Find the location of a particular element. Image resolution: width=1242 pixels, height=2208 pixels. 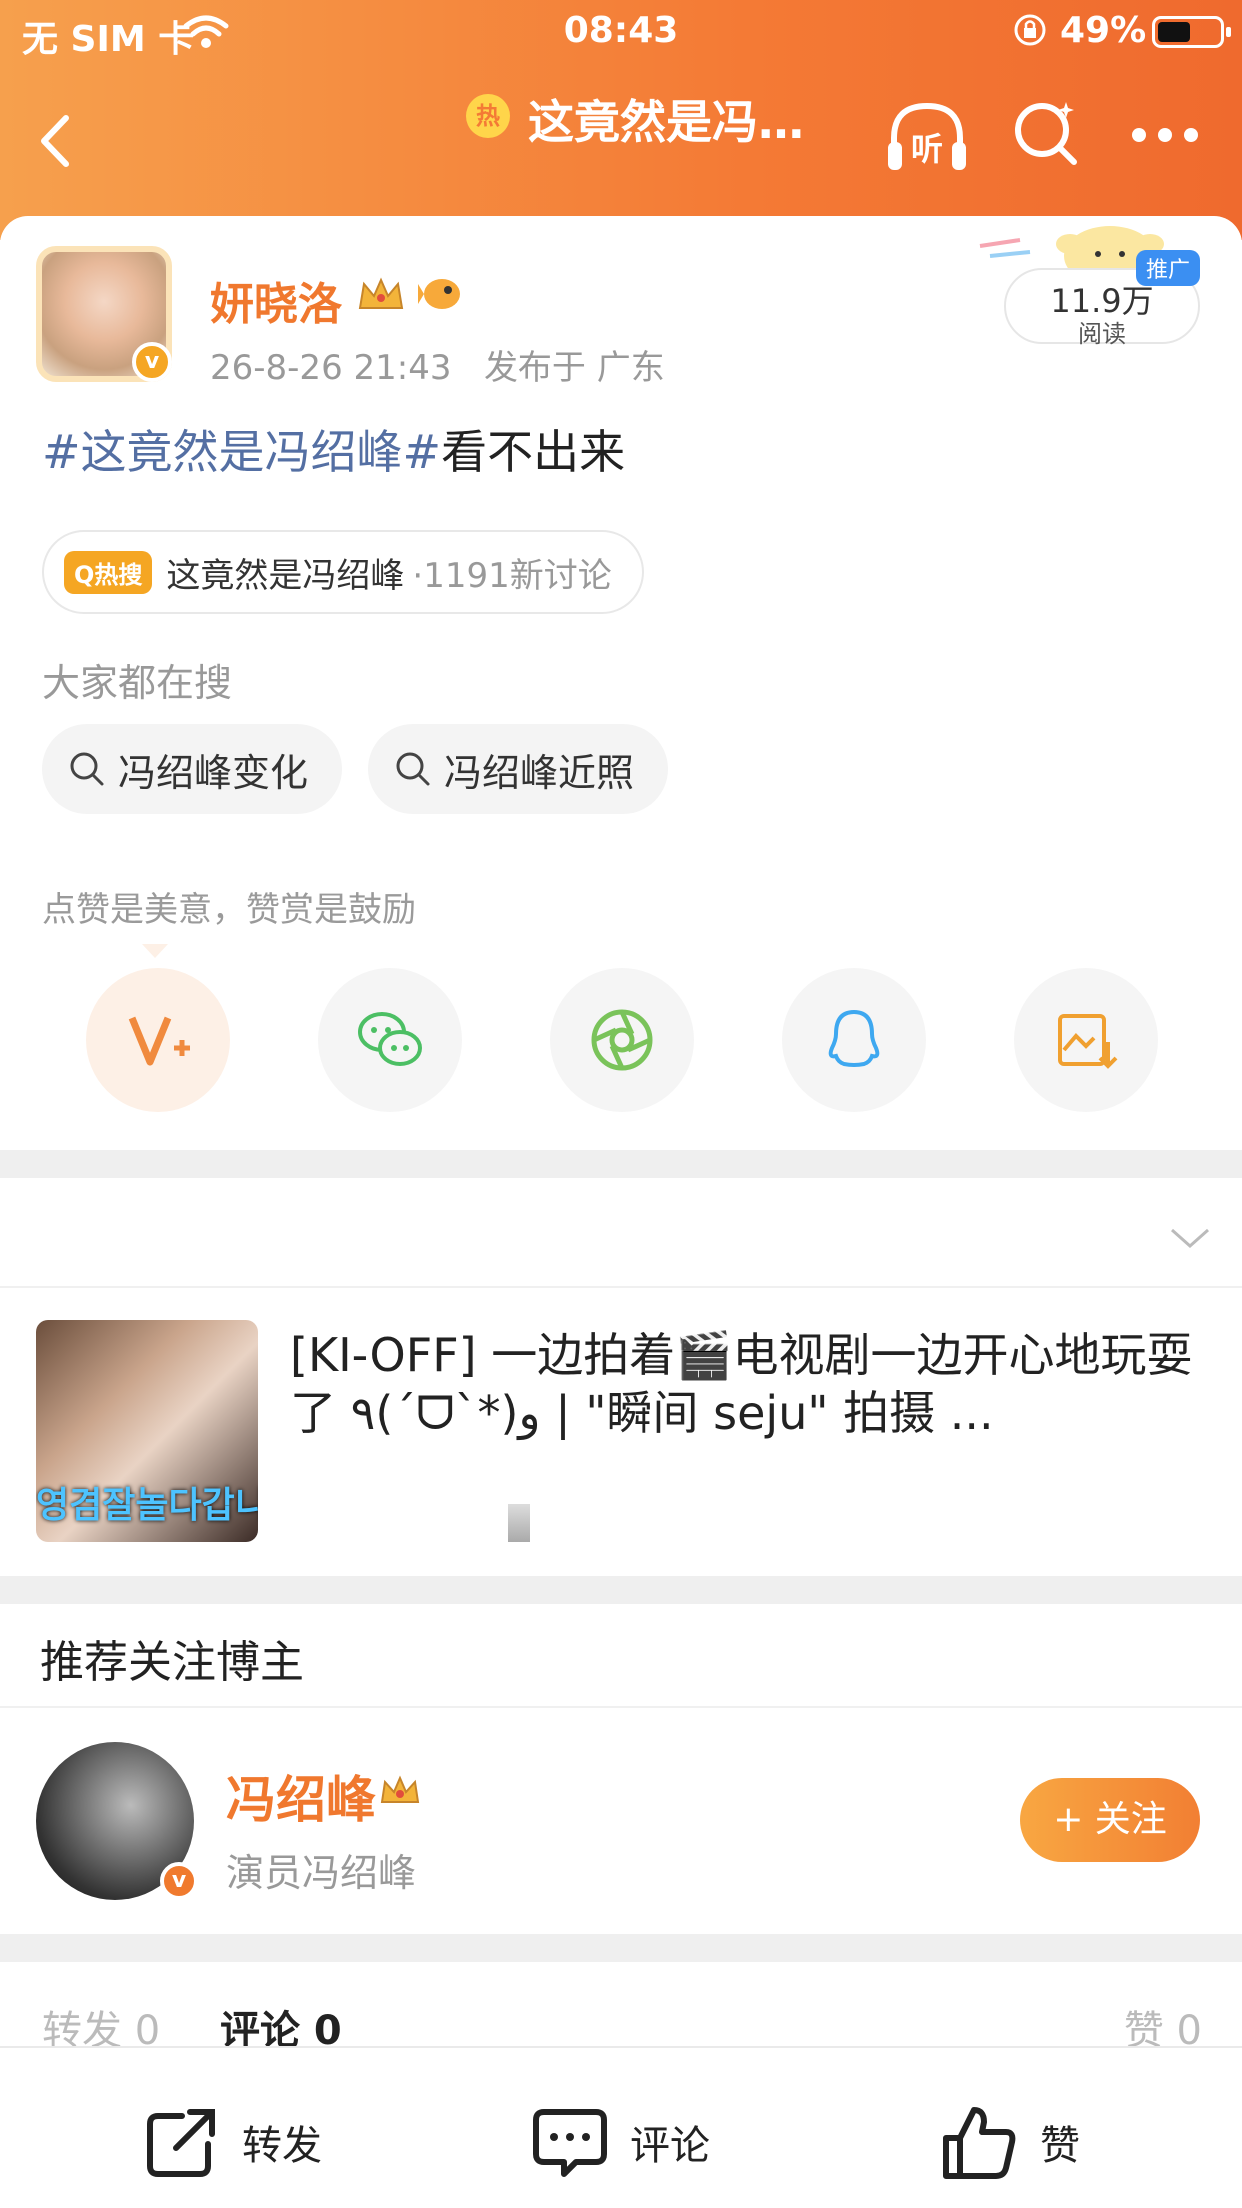

hot-search-badge: Q热搜 is located at coordinates (108, 572).